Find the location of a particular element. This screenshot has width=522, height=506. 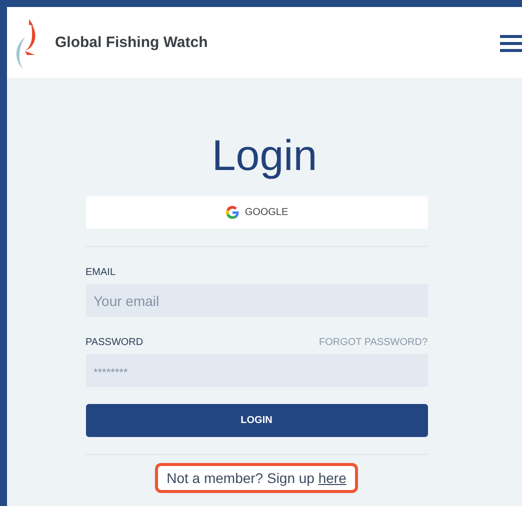

password-label: PASSWORD is located at coordinates (115, 342).